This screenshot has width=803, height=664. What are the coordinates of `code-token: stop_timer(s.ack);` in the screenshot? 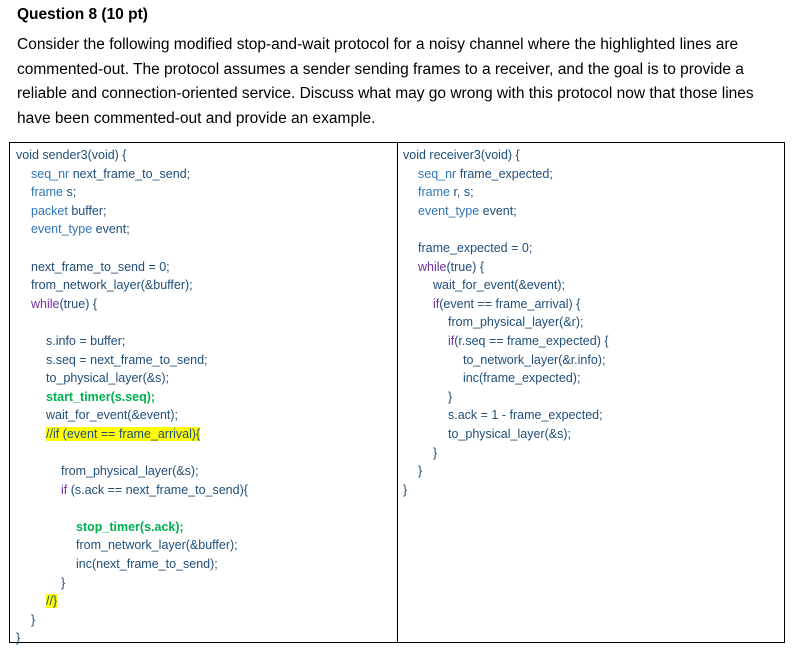 It's located at (130, 526).